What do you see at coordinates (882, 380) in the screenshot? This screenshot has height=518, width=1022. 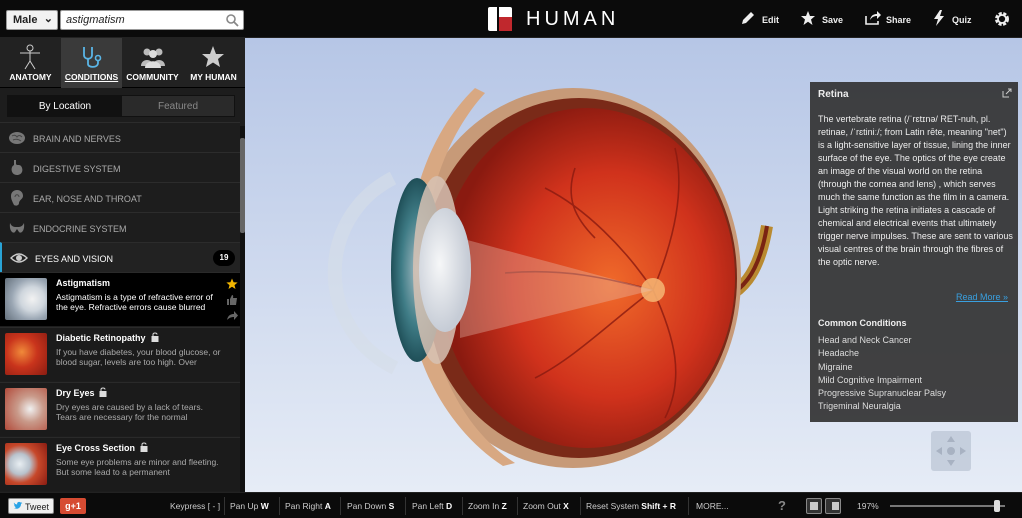 I see `common-condition-link: Mild Cognitive Impairment` at bounding box center [882, 380].